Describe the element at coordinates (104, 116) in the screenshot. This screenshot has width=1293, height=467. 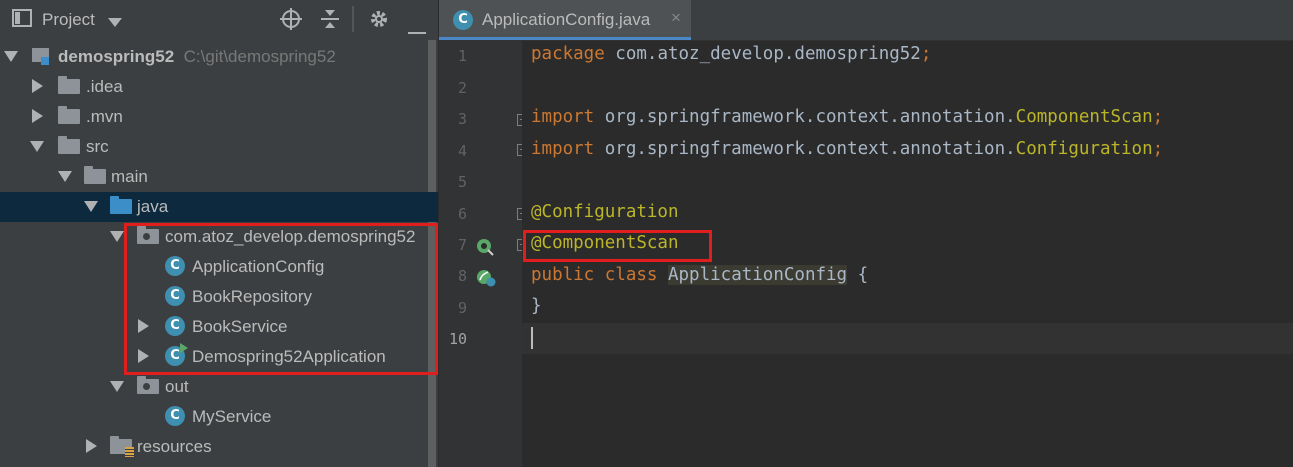
I see `tree-item-label: .mvn` at that location.